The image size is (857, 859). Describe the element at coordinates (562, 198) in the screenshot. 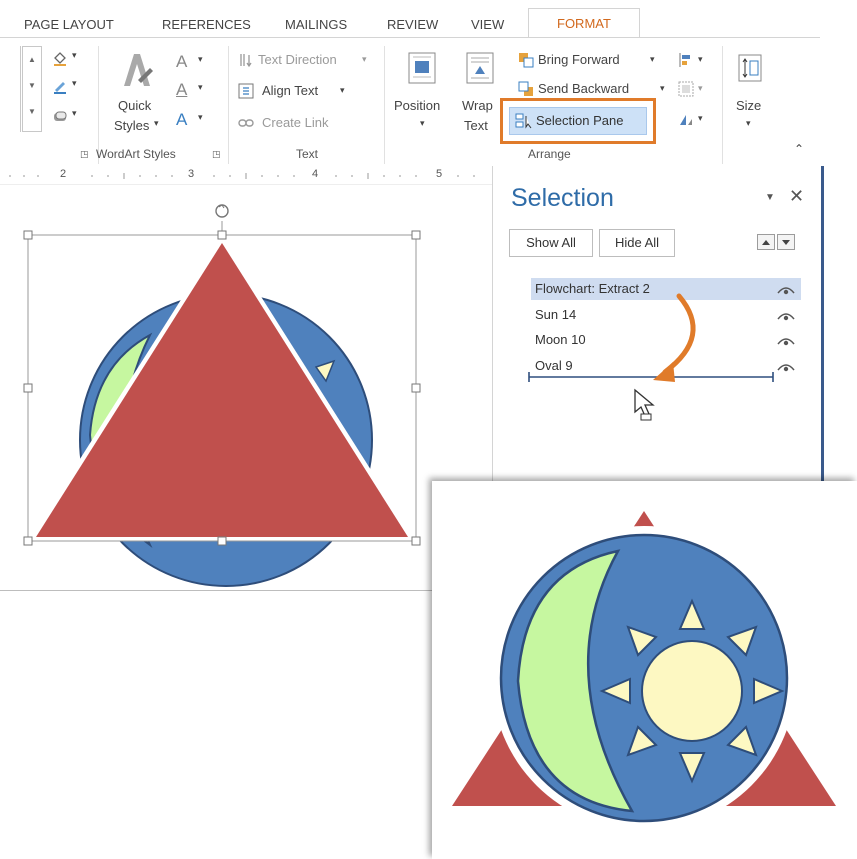

I see `pane-title: Selection` at that location.